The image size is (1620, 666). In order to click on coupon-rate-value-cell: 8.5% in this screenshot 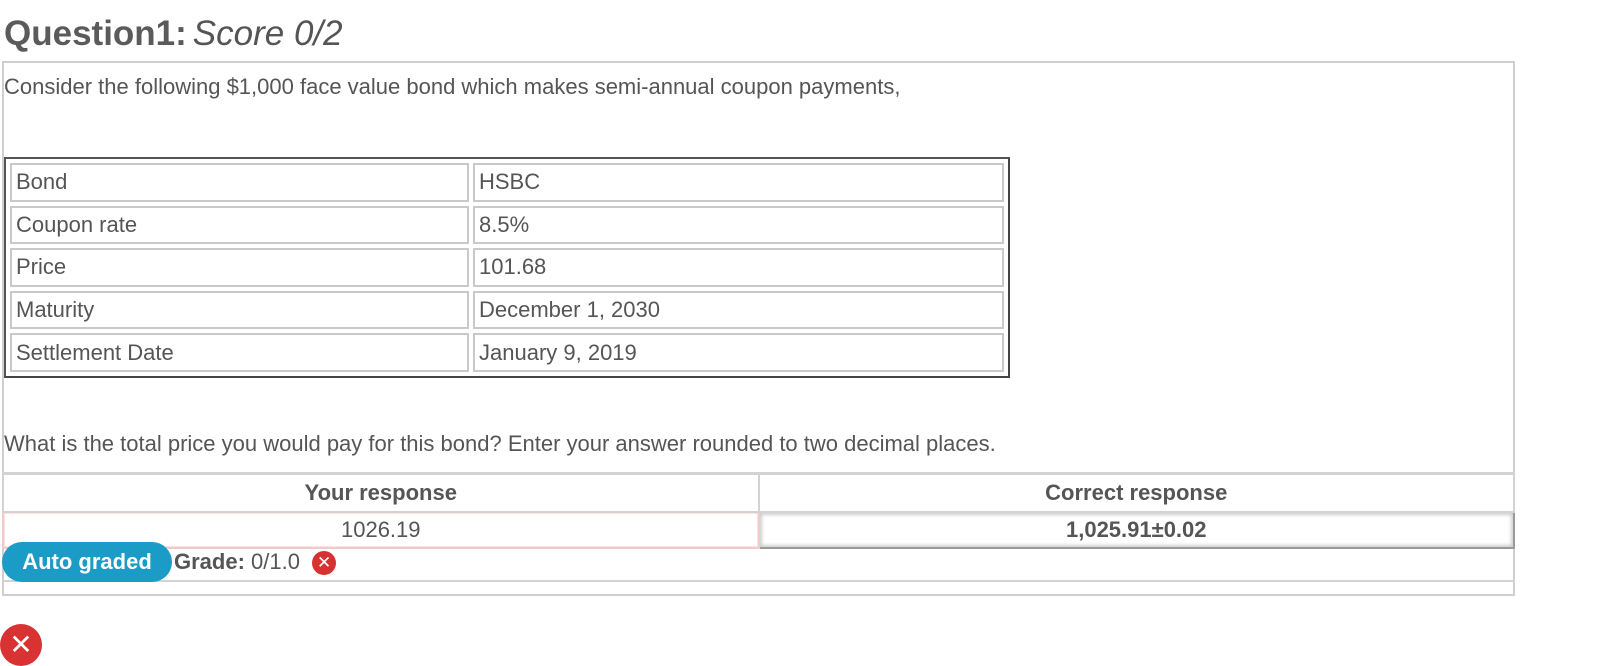, I will do `click(738, 225)`.